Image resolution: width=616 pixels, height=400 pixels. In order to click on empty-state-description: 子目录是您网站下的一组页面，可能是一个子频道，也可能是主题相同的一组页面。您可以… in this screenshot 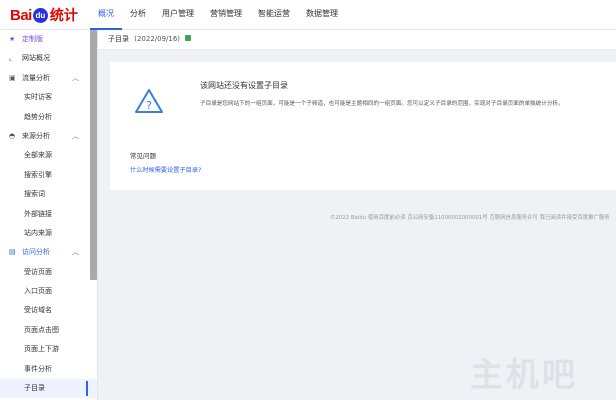, I will do `click(382, 104)`.